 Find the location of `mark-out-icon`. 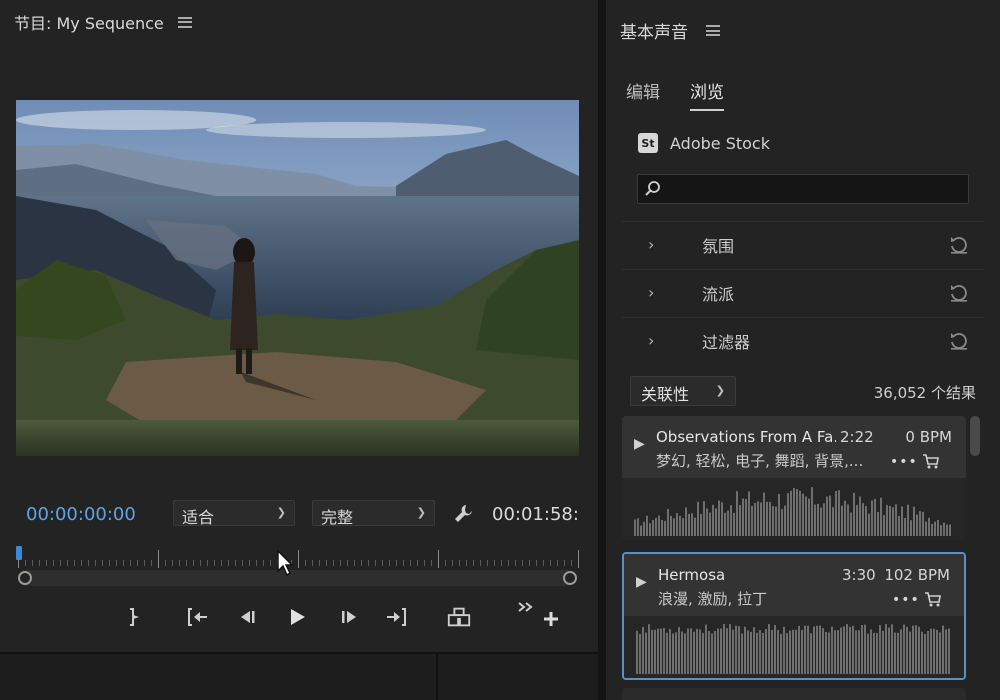

mark-out-icon is located at coordinates (133, 617).